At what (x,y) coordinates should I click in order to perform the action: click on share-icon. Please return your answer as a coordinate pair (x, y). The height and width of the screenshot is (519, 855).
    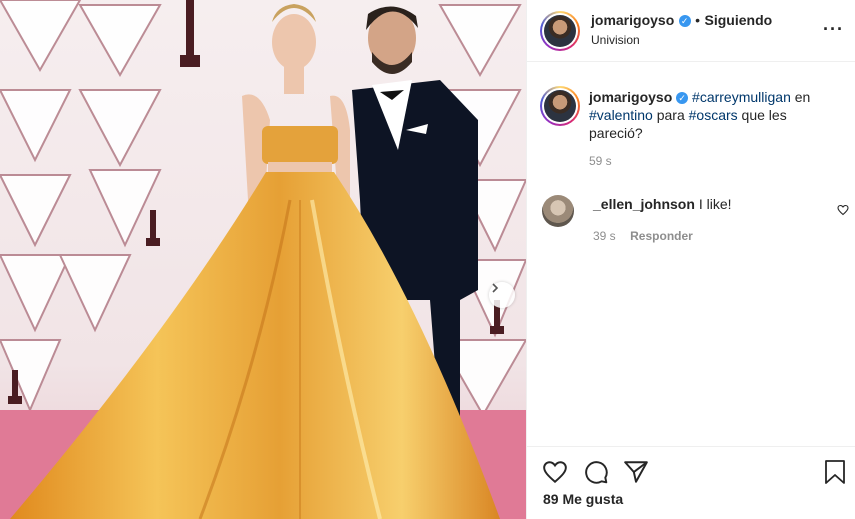
    Looking at the image, I should click on (636, 472).